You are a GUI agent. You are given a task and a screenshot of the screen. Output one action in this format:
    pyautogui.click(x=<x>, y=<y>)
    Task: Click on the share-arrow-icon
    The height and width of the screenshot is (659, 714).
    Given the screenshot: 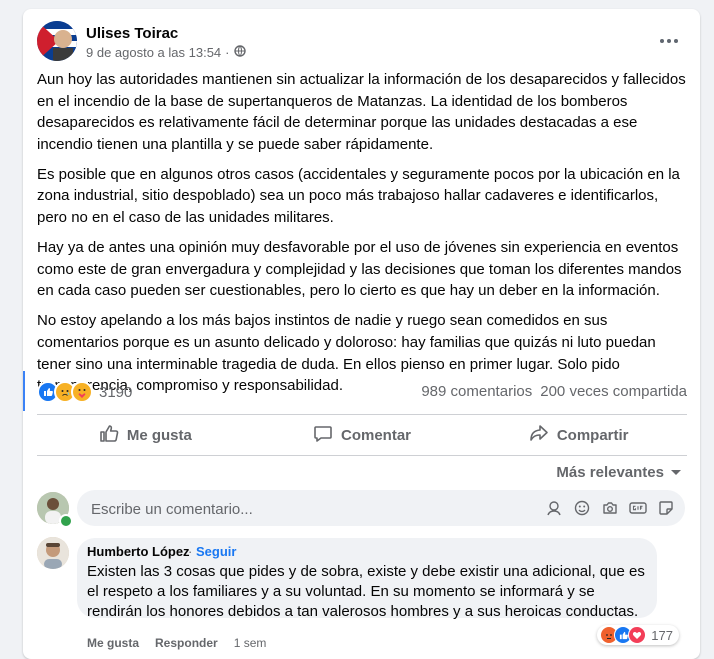 What is the action you would take?
    pyautogui.click(x=539, y=435)
    